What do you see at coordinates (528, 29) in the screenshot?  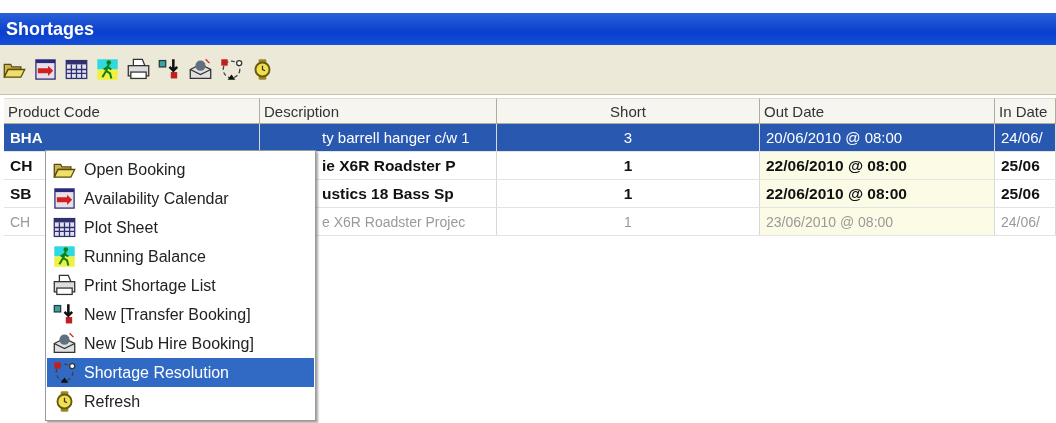 I see `window-title: Shortages` at bounding box center [528, 29].